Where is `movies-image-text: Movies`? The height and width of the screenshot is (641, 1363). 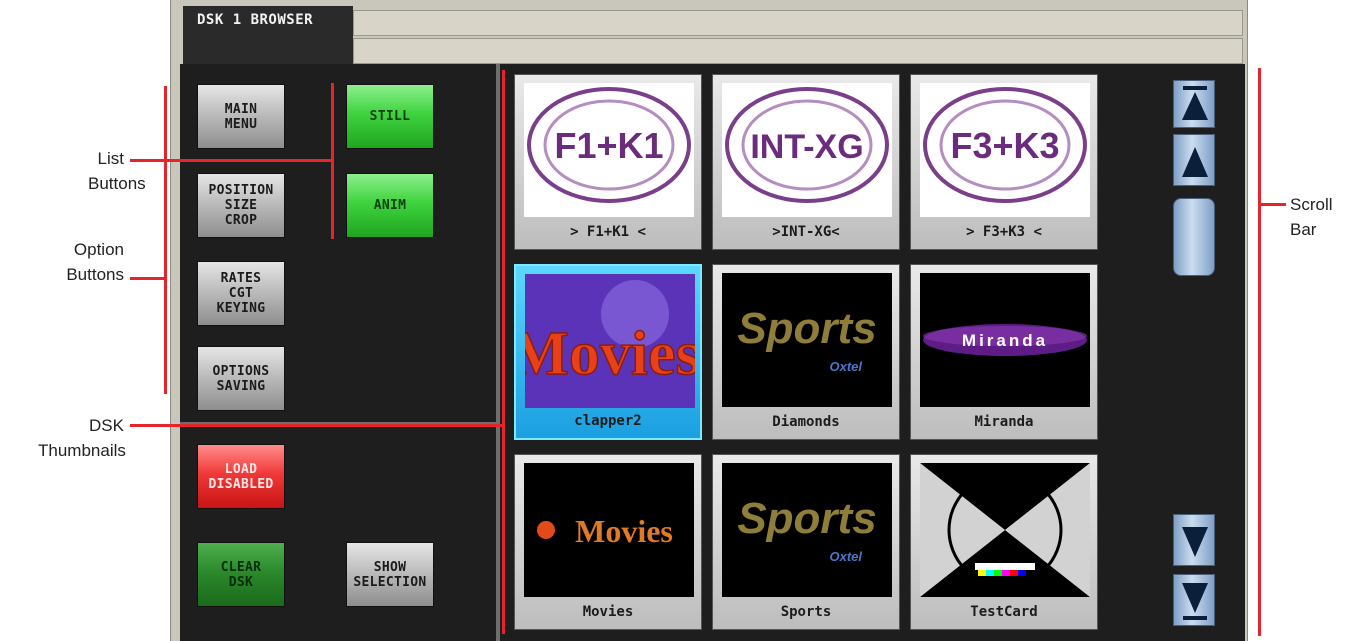 movies-image-text: Movies is located at coordinates (624, 531).